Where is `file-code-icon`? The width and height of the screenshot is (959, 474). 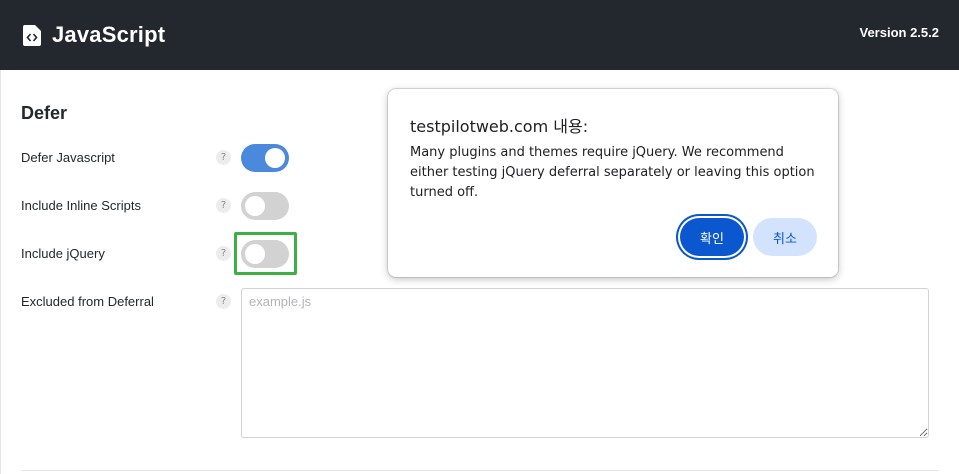
file-code-icon is located at coordinates (32, 35).